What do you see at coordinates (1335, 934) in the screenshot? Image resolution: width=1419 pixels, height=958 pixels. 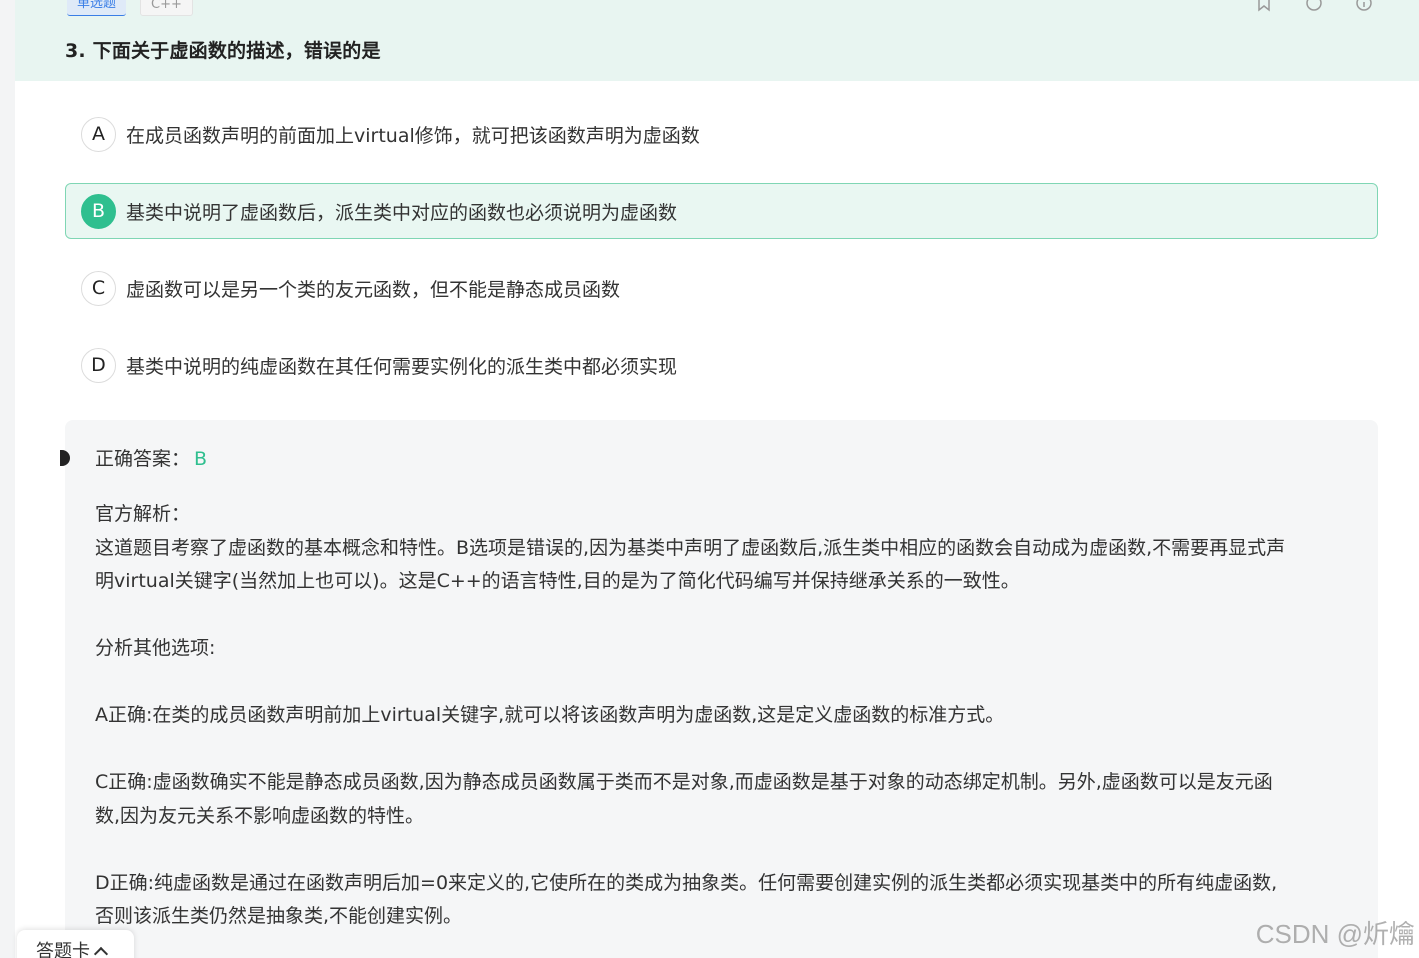 I see `watermark: CSDN @炘爚` at bounding box center [1335, 934].